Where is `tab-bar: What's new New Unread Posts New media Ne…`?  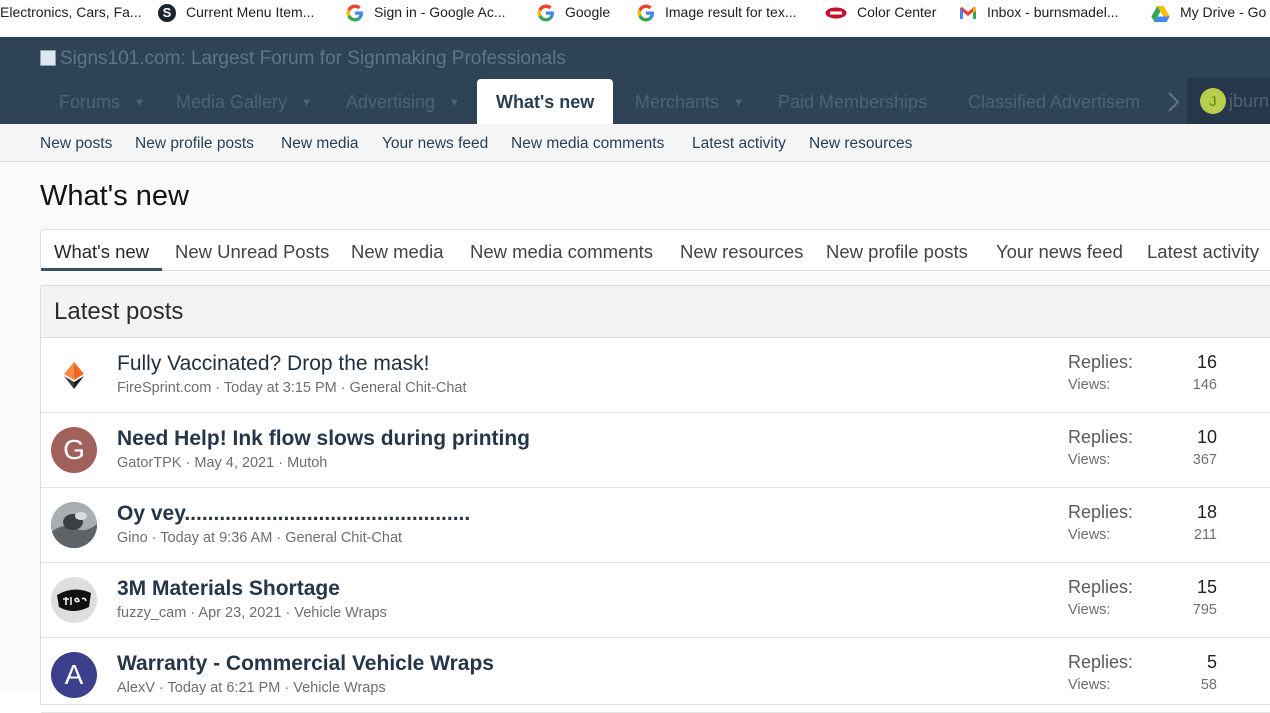 tab-bar: What's new New Unread Posts New media Ne… is located at coordinates (655, 250).